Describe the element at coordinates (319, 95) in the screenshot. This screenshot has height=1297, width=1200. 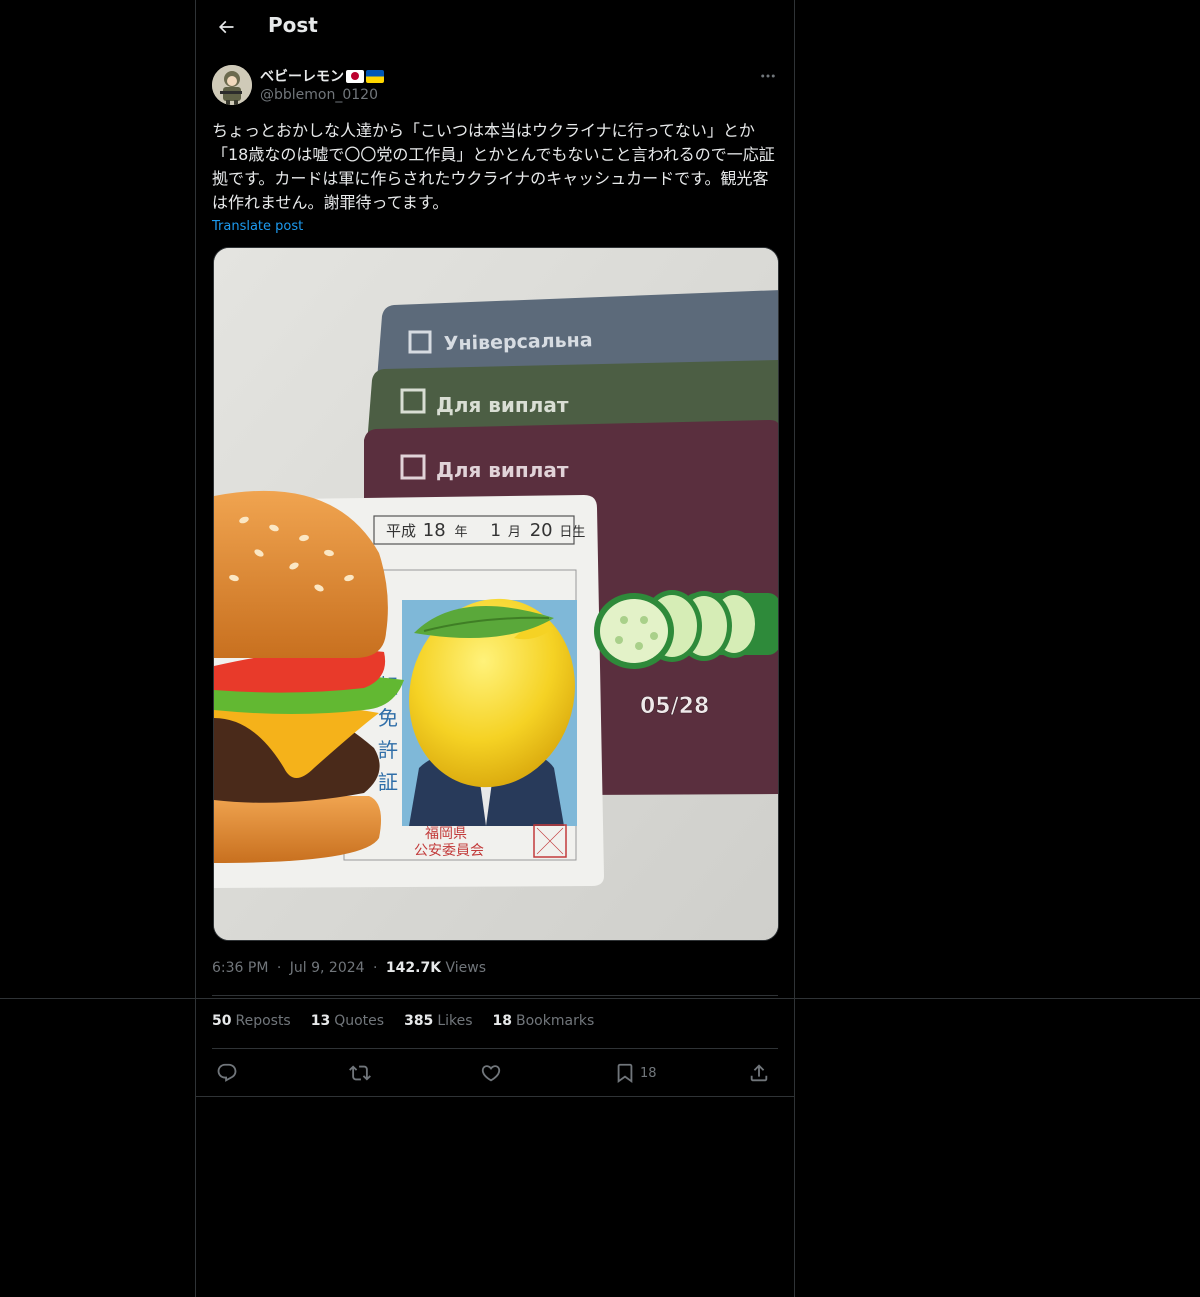
I see `author-handle: @bblemon_0120` at that location.